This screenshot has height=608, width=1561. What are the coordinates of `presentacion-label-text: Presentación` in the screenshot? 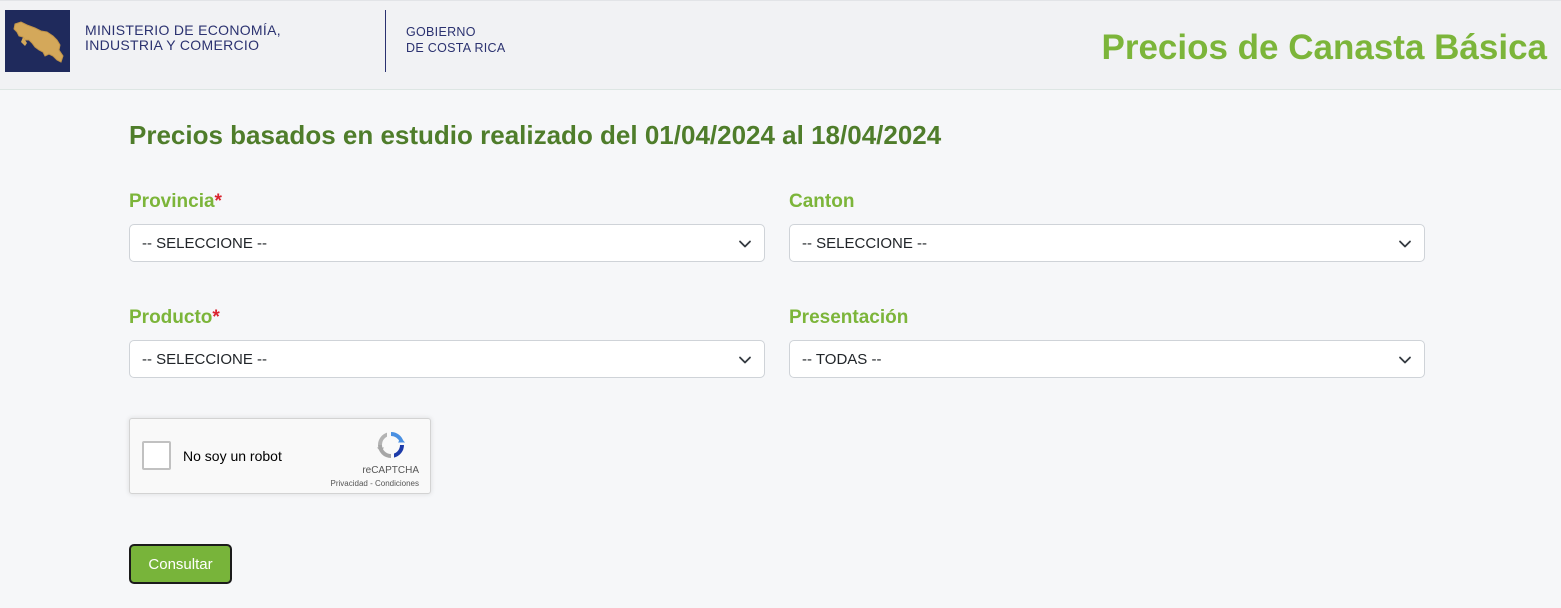 It's located at (849, 317).